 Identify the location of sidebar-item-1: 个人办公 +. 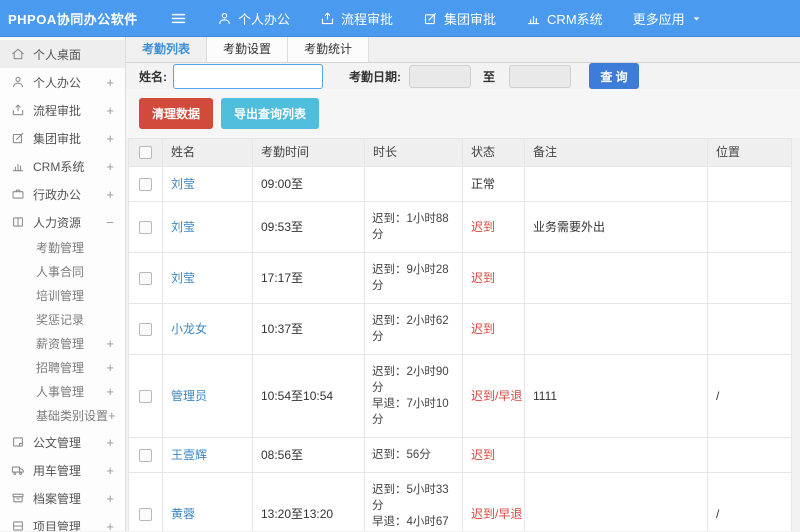
(62, 82).